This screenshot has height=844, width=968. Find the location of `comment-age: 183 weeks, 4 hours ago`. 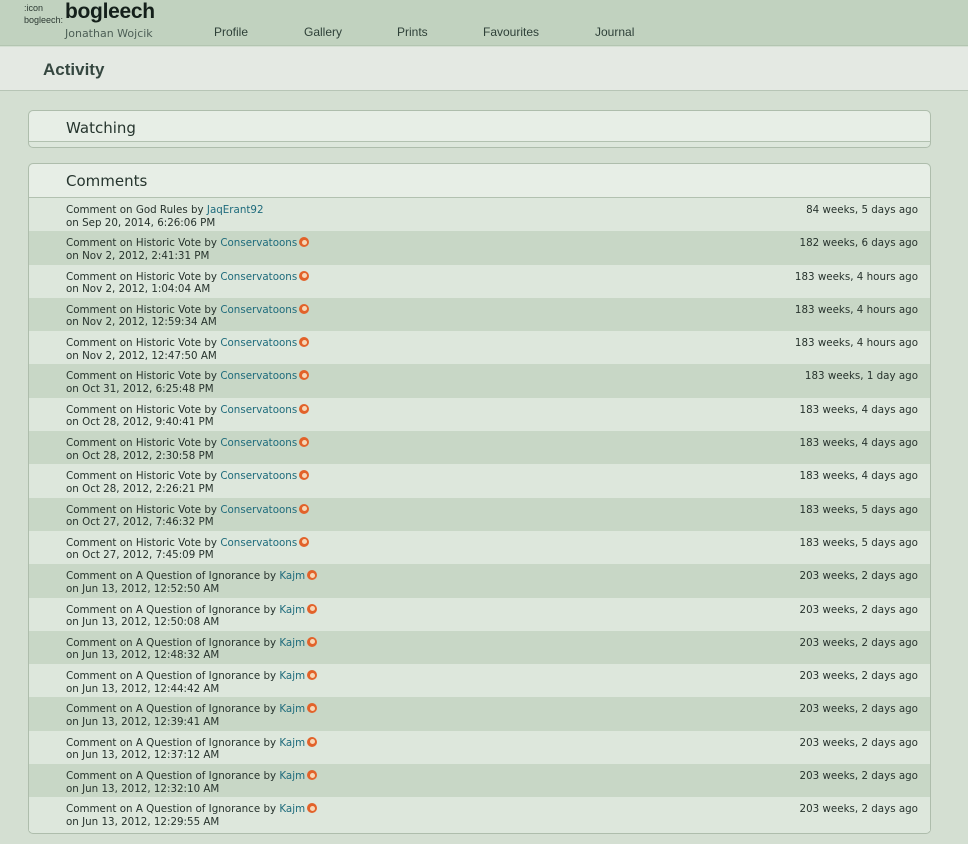

comment-age: 183 weeks, 4 hours ago is located at coordinates (856, 276).